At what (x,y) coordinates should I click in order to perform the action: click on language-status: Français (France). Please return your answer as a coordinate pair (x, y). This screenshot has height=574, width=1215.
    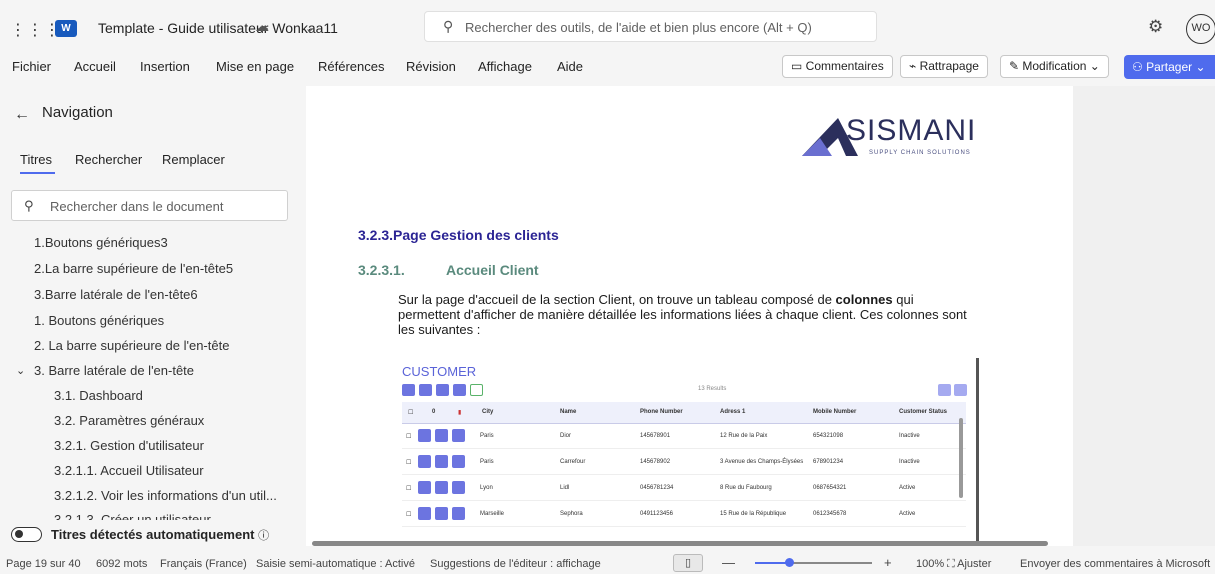
    Looking at the image, I should click on (203, 564).